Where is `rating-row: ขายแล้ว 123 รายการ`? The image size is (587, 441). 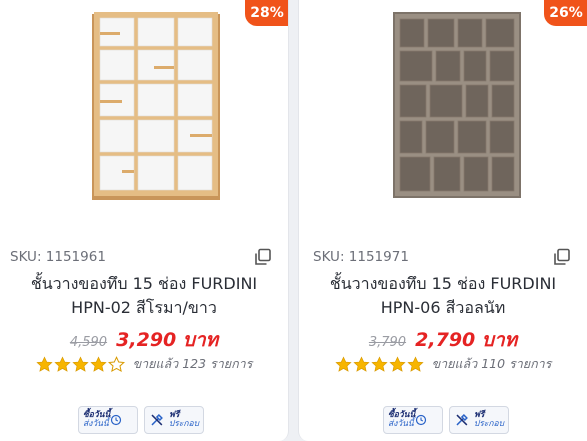 rating-row: ขายแล้ว 123 รายการ is located at coordinates (144, 364).